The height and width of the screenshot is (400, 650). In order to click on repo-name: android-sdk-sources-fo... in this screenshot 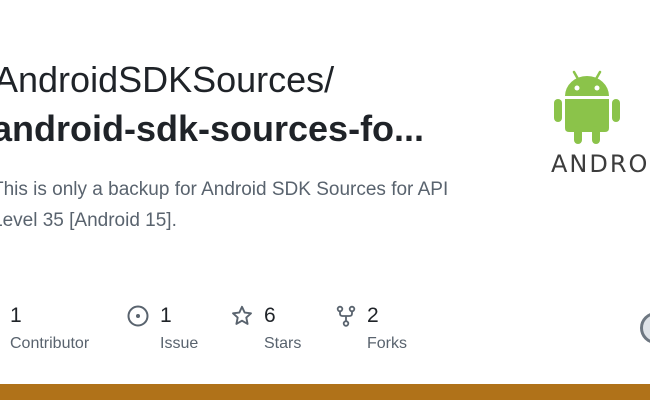, I will do `click(212, 129)`.